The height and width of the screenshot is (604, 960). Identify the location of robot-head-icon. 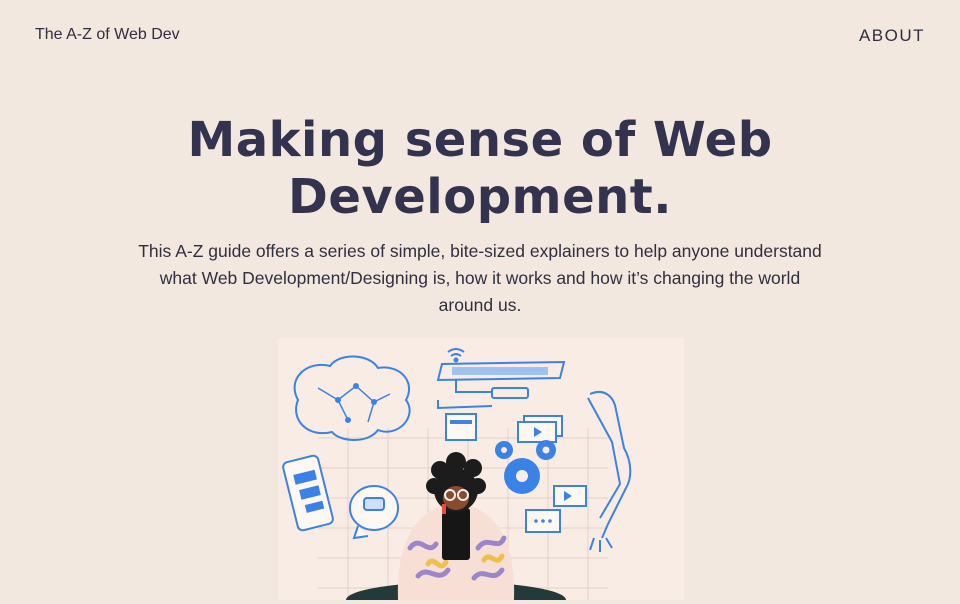
(374, 512).